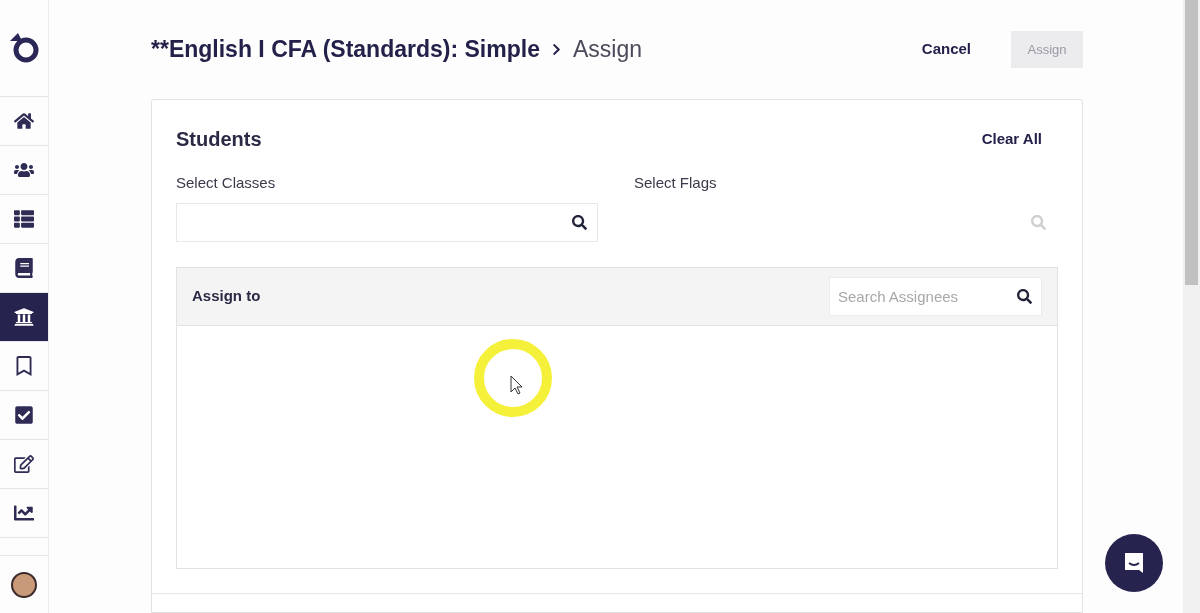 Image resolution: width=1200 pixels, height=613 pixels. Describe the element at coordinates (24, 268) in the screenshot. I see `book-icon` at that location.